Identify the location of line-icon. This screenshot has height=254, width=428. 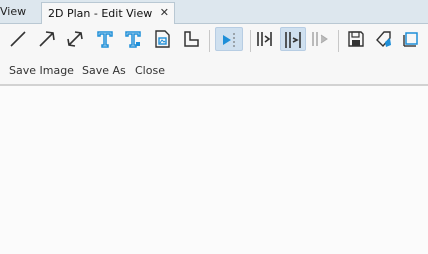
(18, 39).